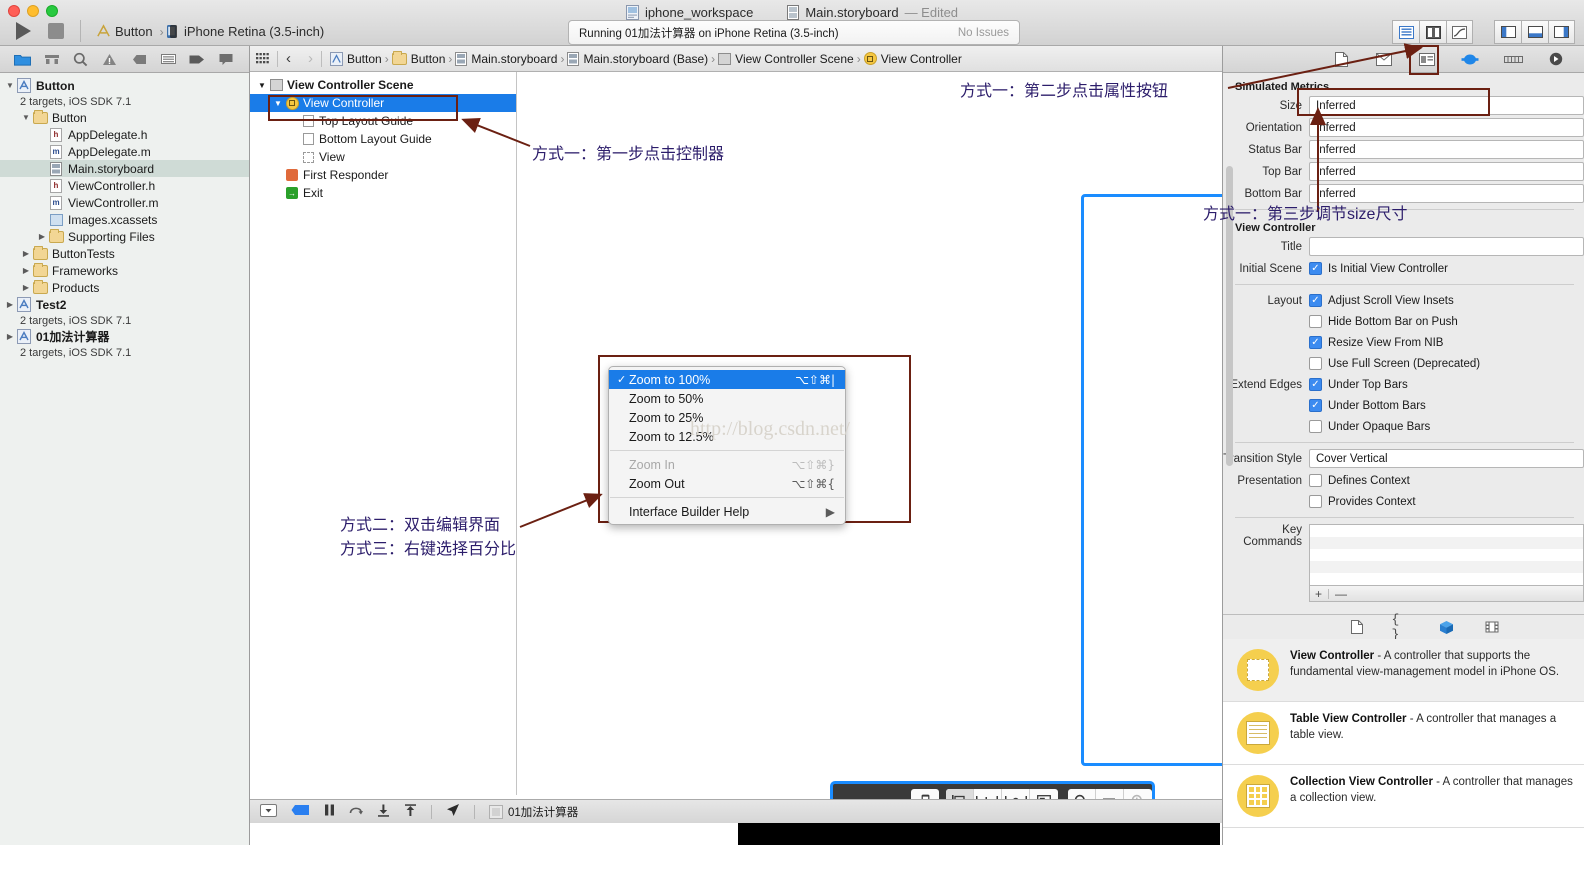 The width and height of the screenshot is (1584, 891). I want to click on transition-style-field: Cover Vertical, so click(1446, 458).